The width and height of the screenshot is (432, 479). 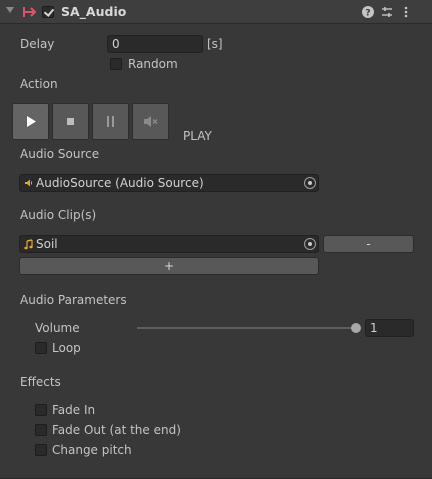 I want to click on random-label: Random, so click(x=153, y=64).